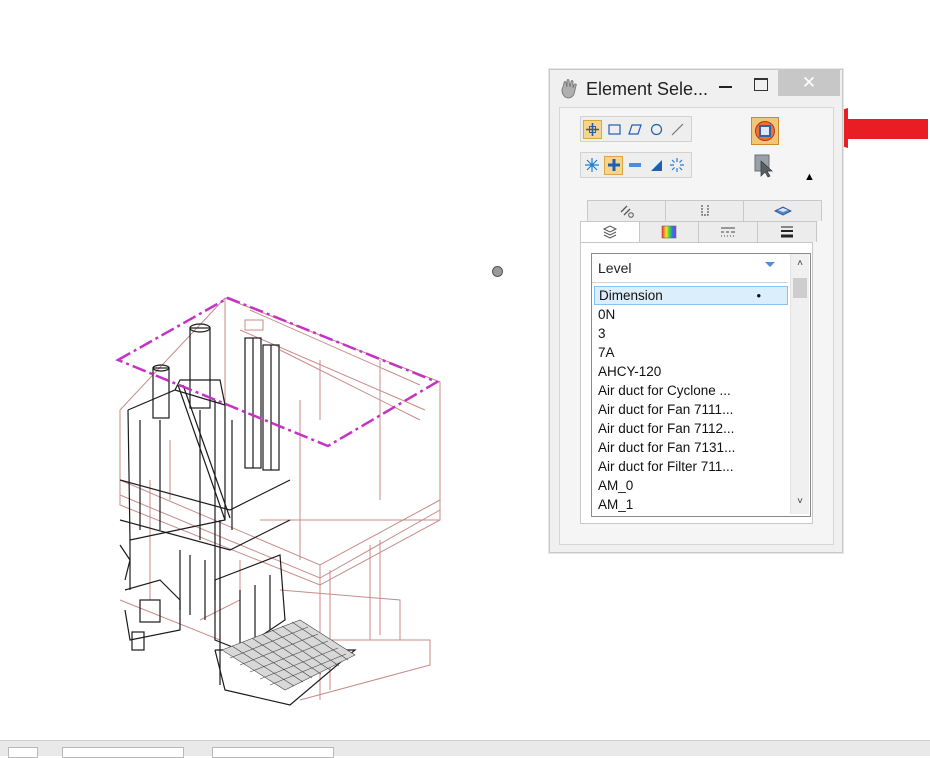 The width and height of the screenshot is (930, 758). Describe the element at coordinates (691, 371) in the screenshot. I see `level-list-item: AHCY-120` at that location.